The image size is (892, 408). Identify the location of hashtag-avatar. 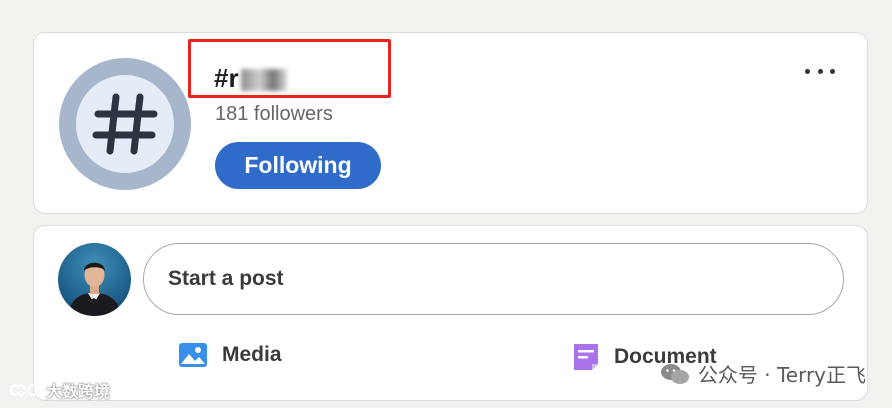
(125, 124).